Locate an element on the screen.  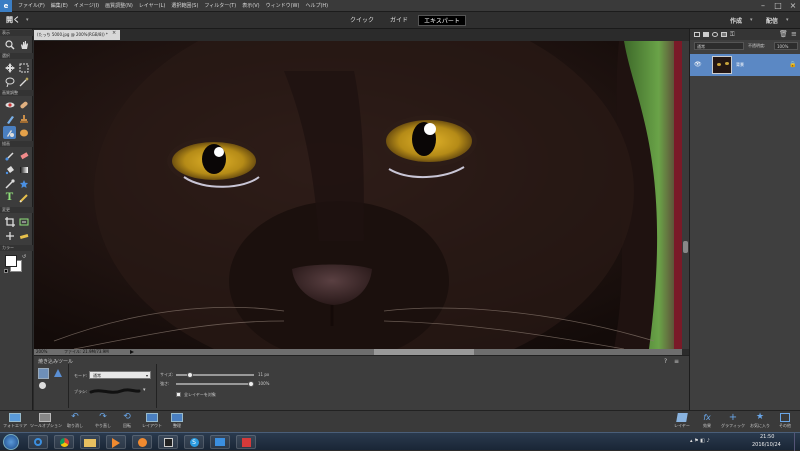
create-button: 作成 is located at coordinates (736, 20).